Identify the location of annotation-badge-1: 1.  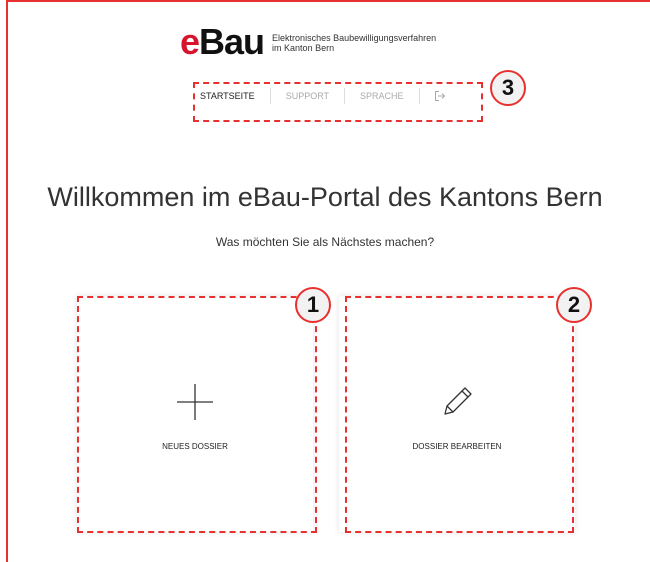
(313, 305).